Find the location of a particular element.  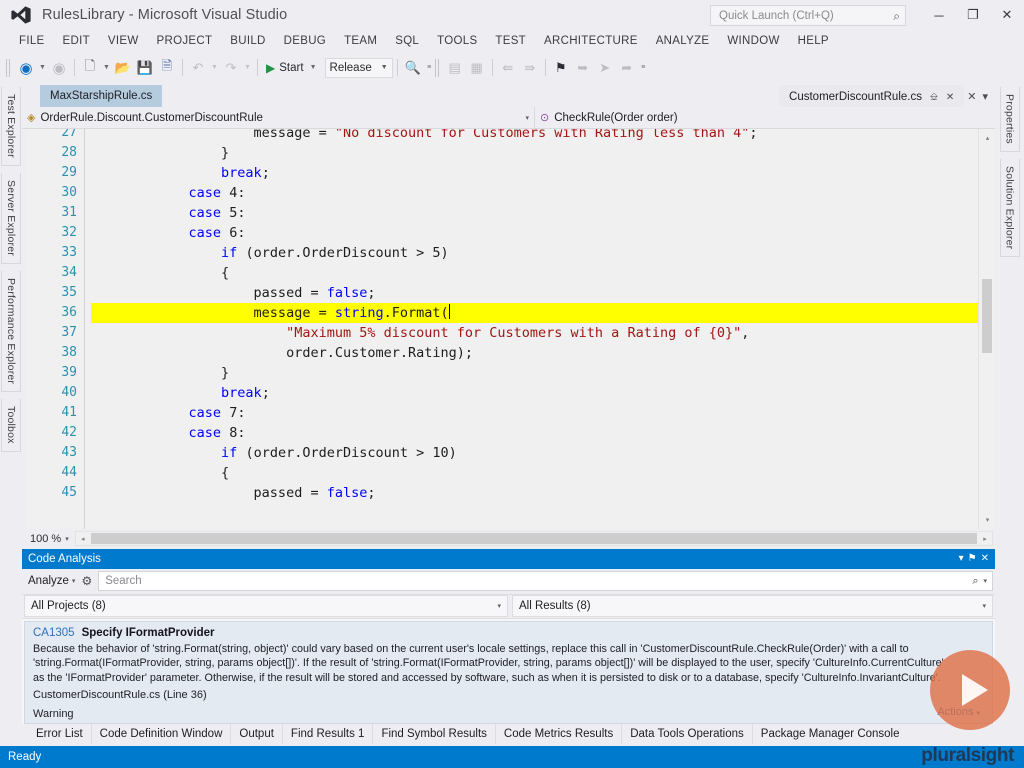

scroll-down-icon: ▾ is located at coordinates (987, 520).